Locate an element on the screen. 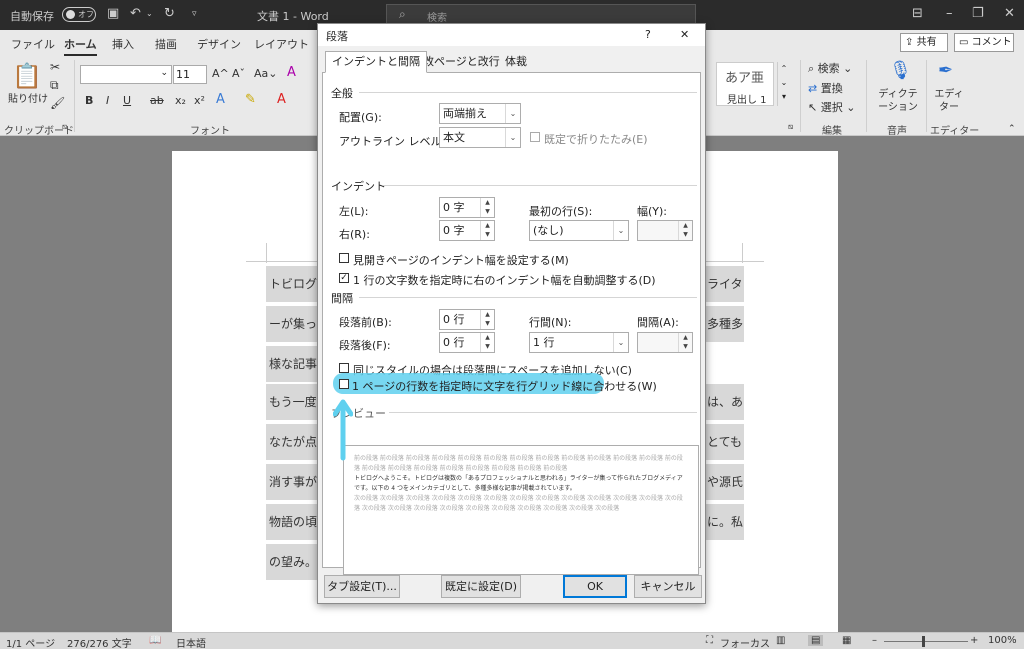 This screenshot has width=1024, height=649. replace-button: ⇄ 置換 is located at coordinates (825, 88).